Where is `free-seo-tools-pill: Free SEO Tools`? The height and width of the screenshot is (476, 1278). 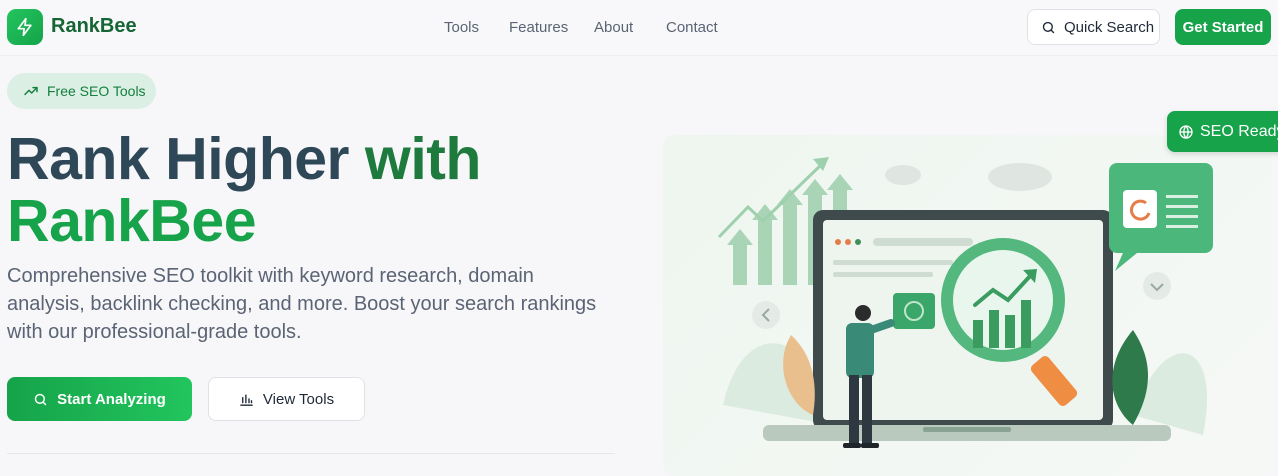 free-seo-tools-pill: Free SEO Tools is located at coordinates (81, 91).